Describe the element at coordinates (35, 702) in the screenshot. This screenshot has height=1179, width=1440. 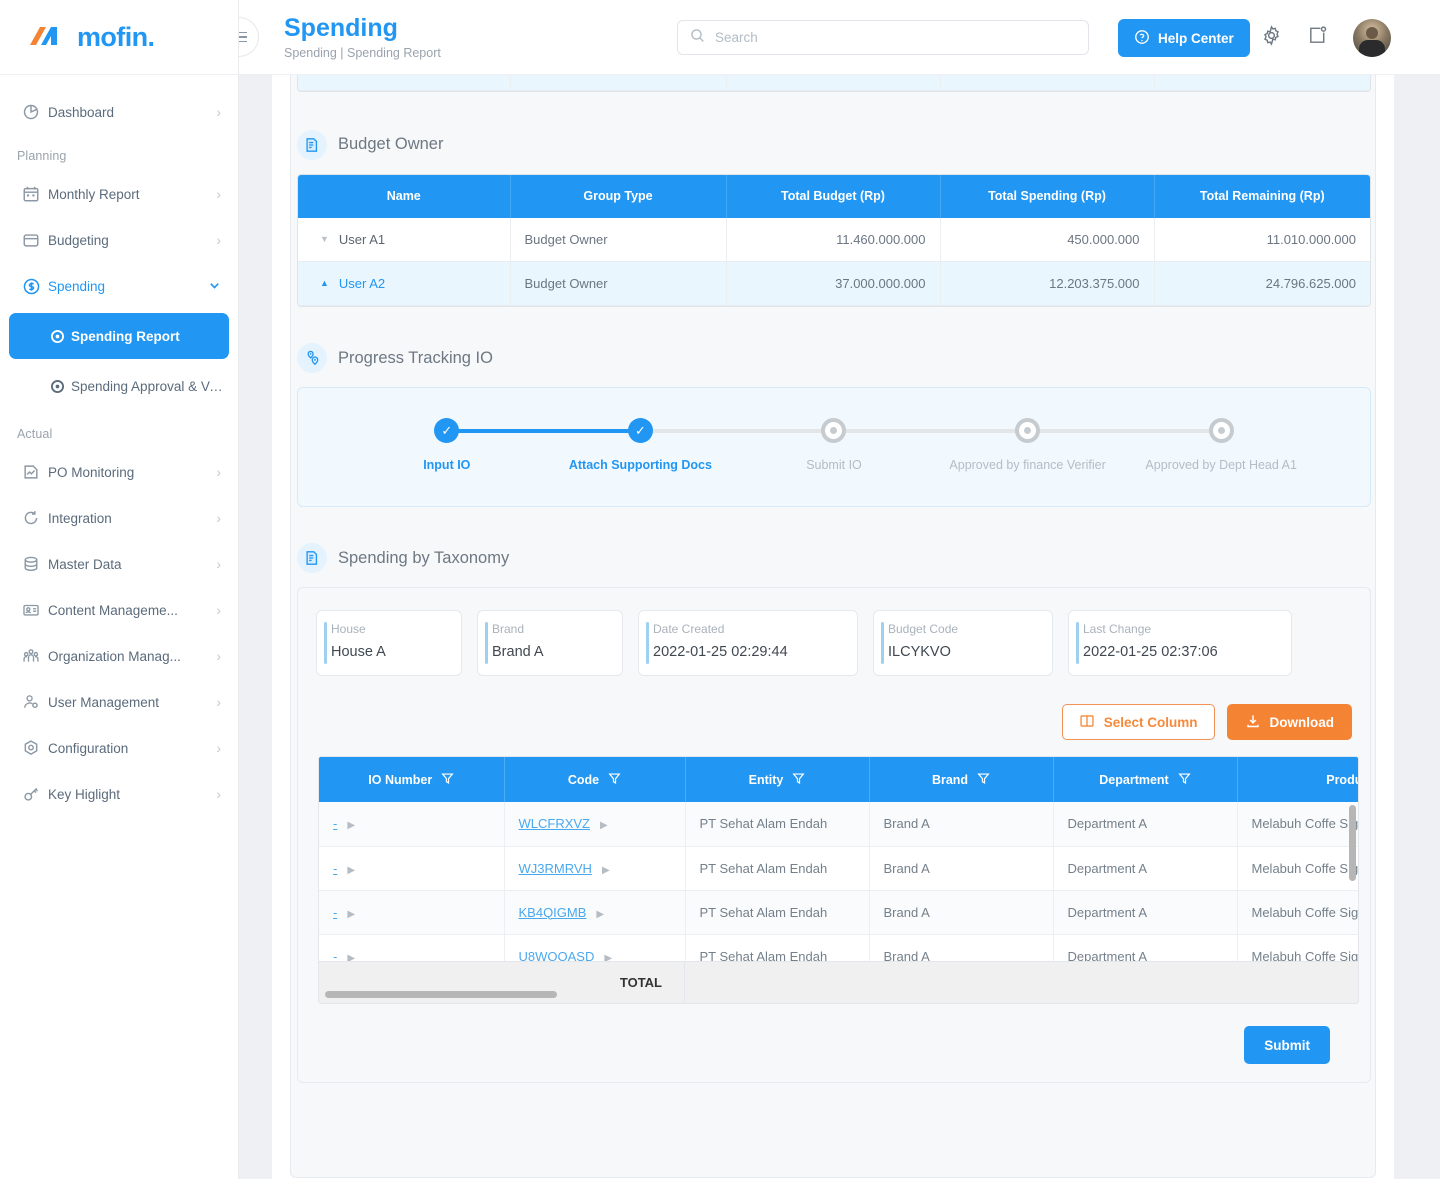
I see `user-gear-icon` at that location.